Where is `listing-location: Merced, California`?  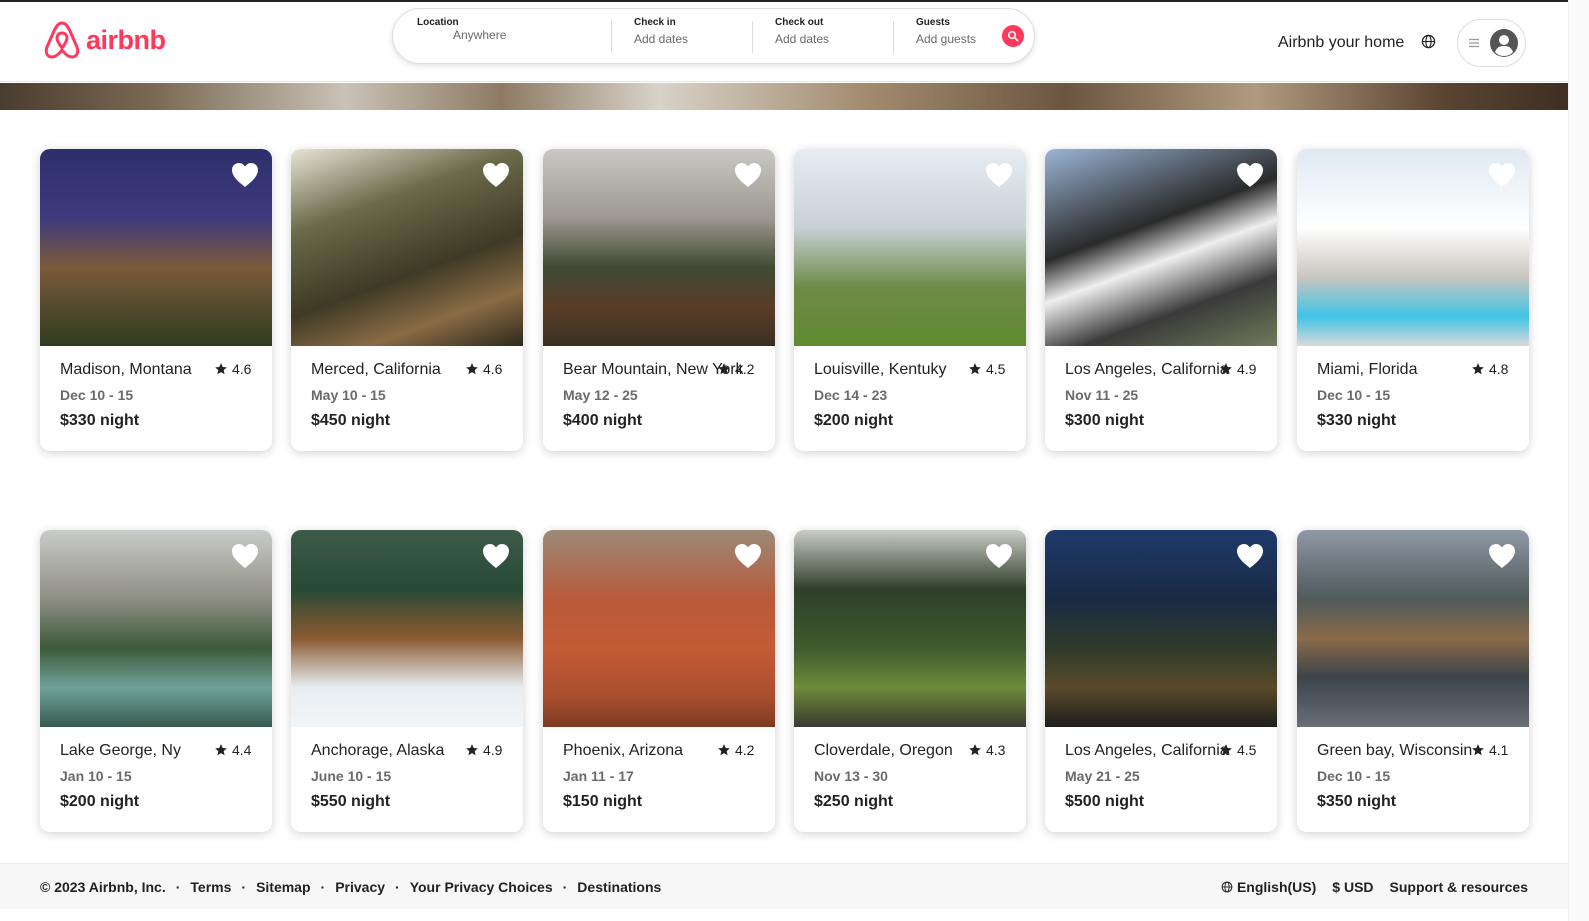
listing-location: Merced, California is located at coordinates (376, 369).